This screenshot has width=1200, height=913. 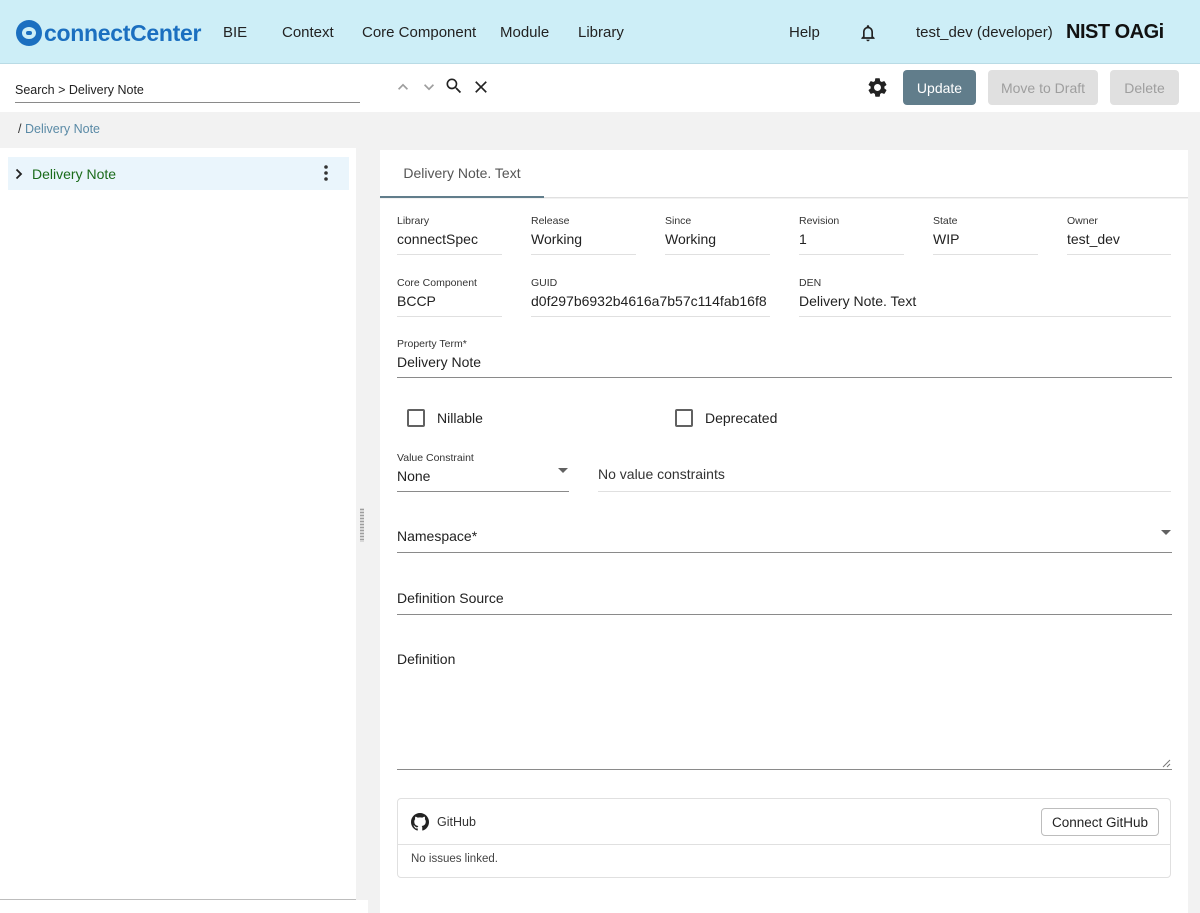 What do you see at coordinates (939, 87) in the screenshot?
I see `update-button: Update` at bounding box center [939, 87].